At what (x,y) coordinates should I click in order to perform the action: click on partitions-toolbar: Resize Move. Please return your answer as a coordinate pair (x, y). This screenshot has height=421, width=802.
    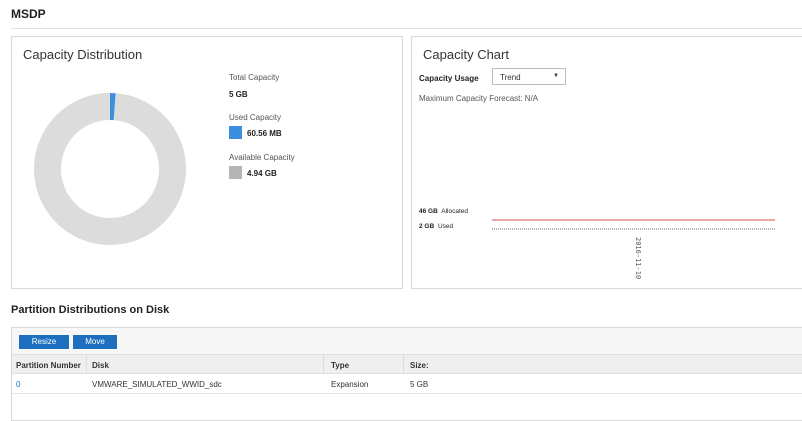
    Looking at the image, I should click on (407, 341).